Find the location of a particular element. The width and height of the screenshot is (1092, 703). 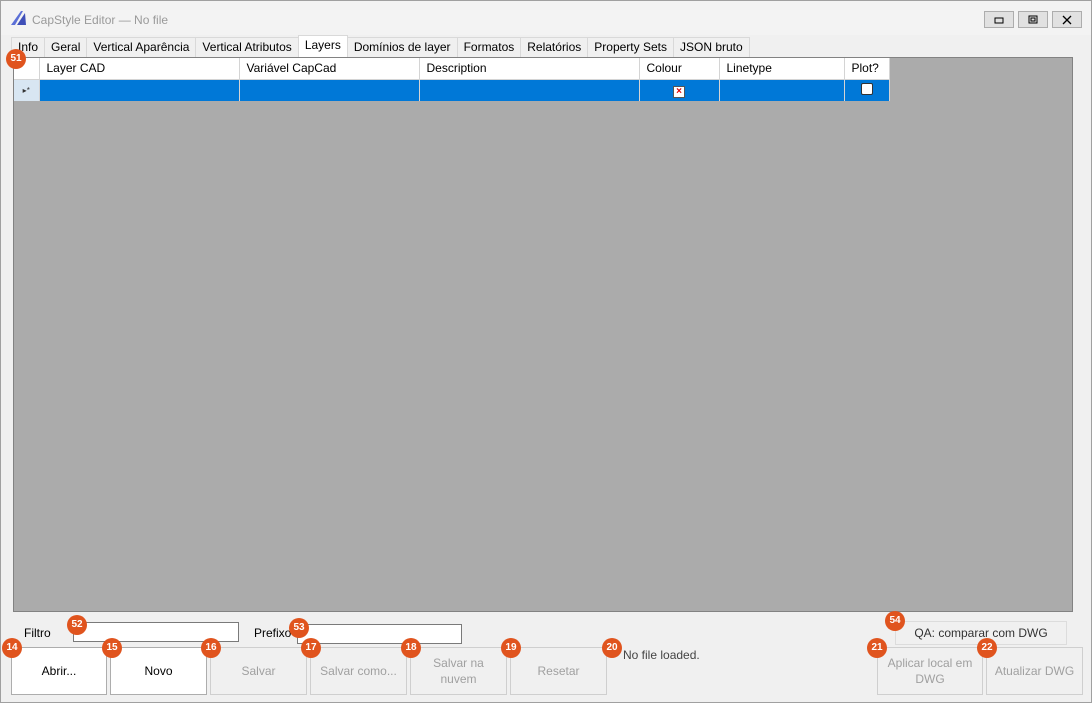

tab-property-sets: Property Sets is located at coordinates (630, 47).